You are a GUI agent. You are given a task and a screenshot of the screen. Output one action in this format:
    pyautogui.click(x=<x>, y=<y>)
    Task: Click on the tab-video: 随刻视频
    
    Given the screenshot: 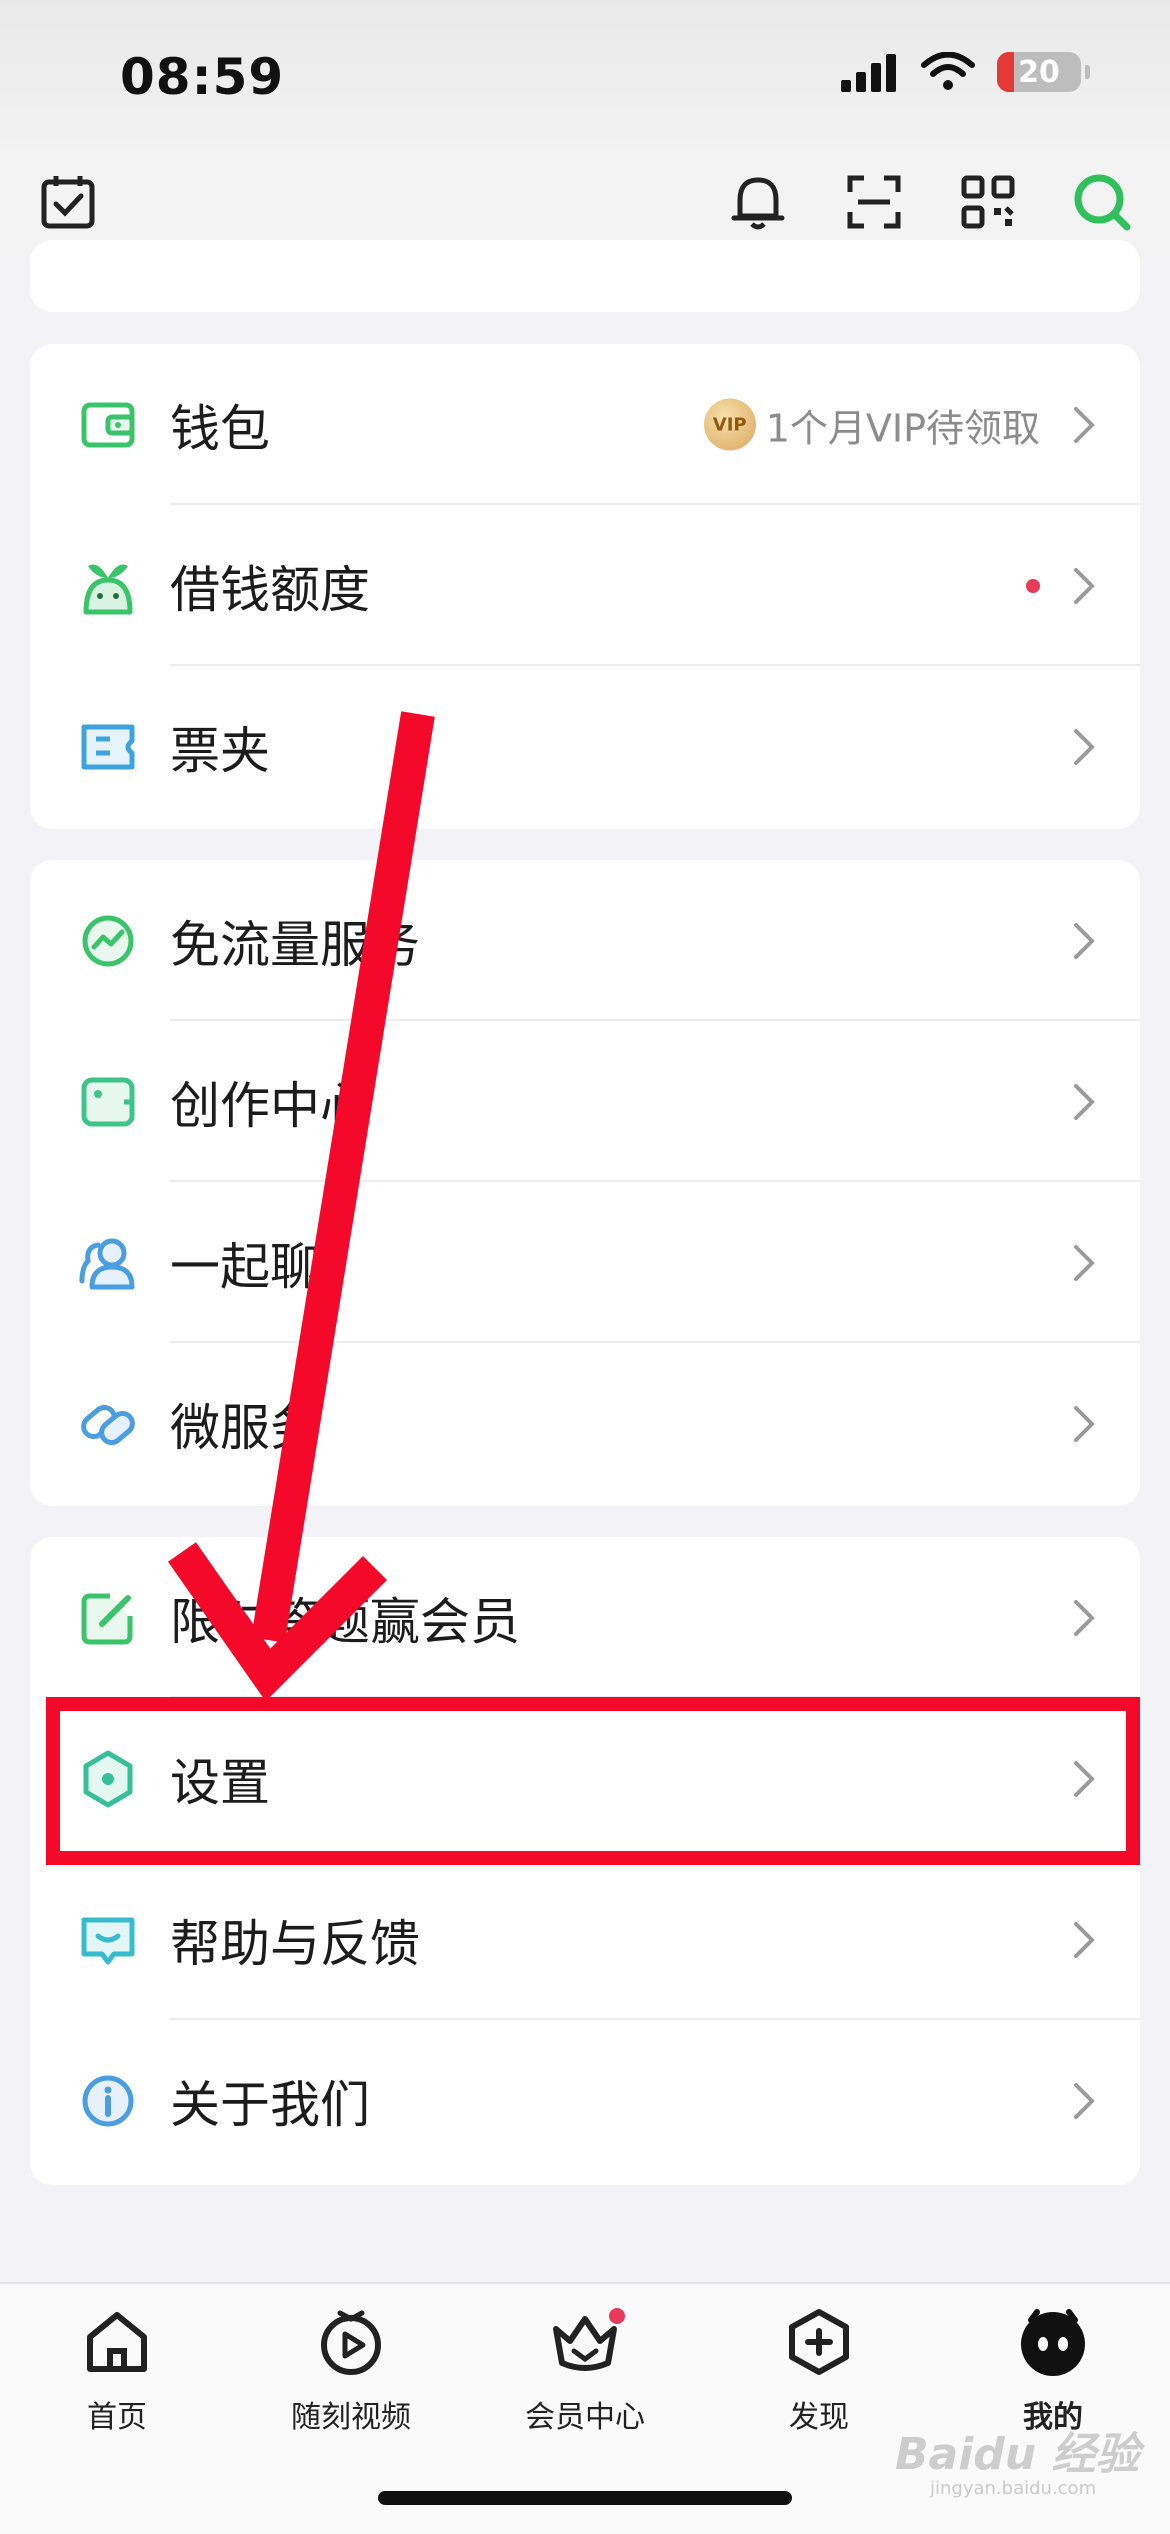 What is the action you would take?
    pyautogui.click(x=351, y=2369)
    